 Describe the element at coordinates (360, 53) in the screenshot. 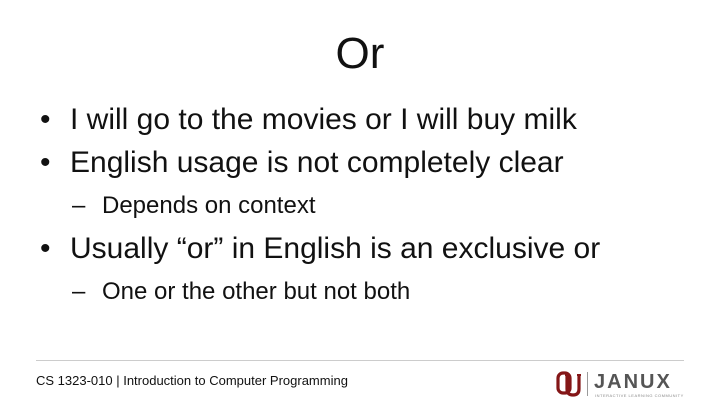

I see `slide-title: Or` at that location.